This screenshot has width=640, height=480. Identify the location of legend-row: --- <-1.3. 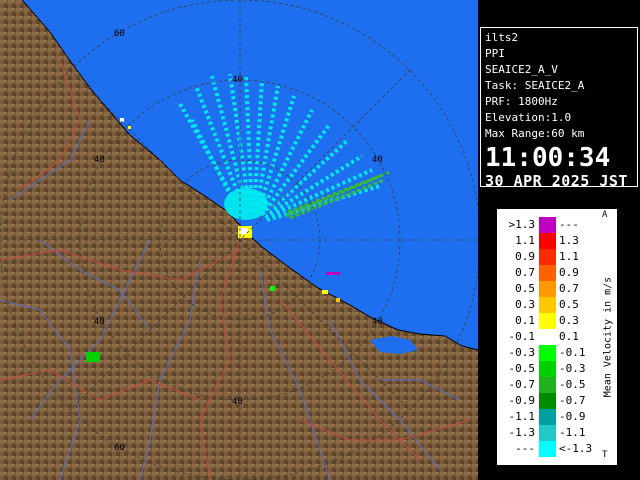
(557, 449).